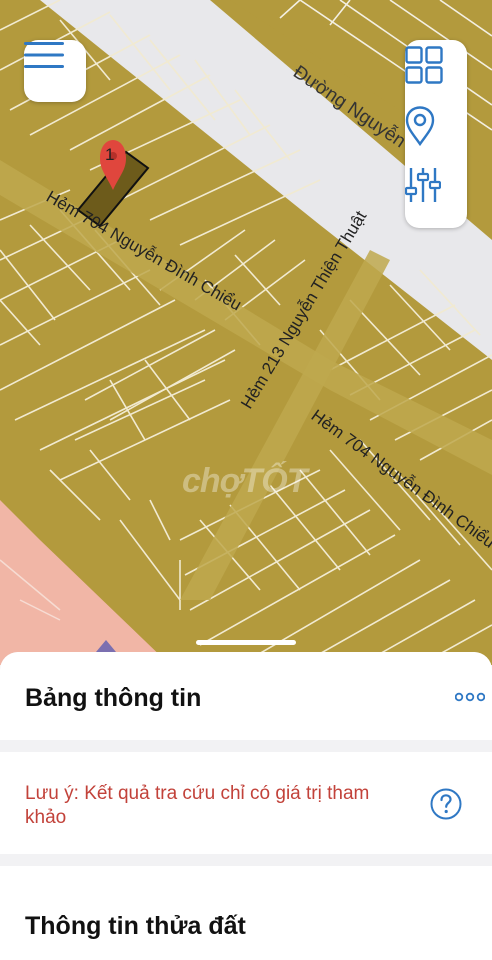  What do you see at coordinates (244, 481) in the screenshot?
I see `watermark: chợTỐT` at bounding box center [244, 481].